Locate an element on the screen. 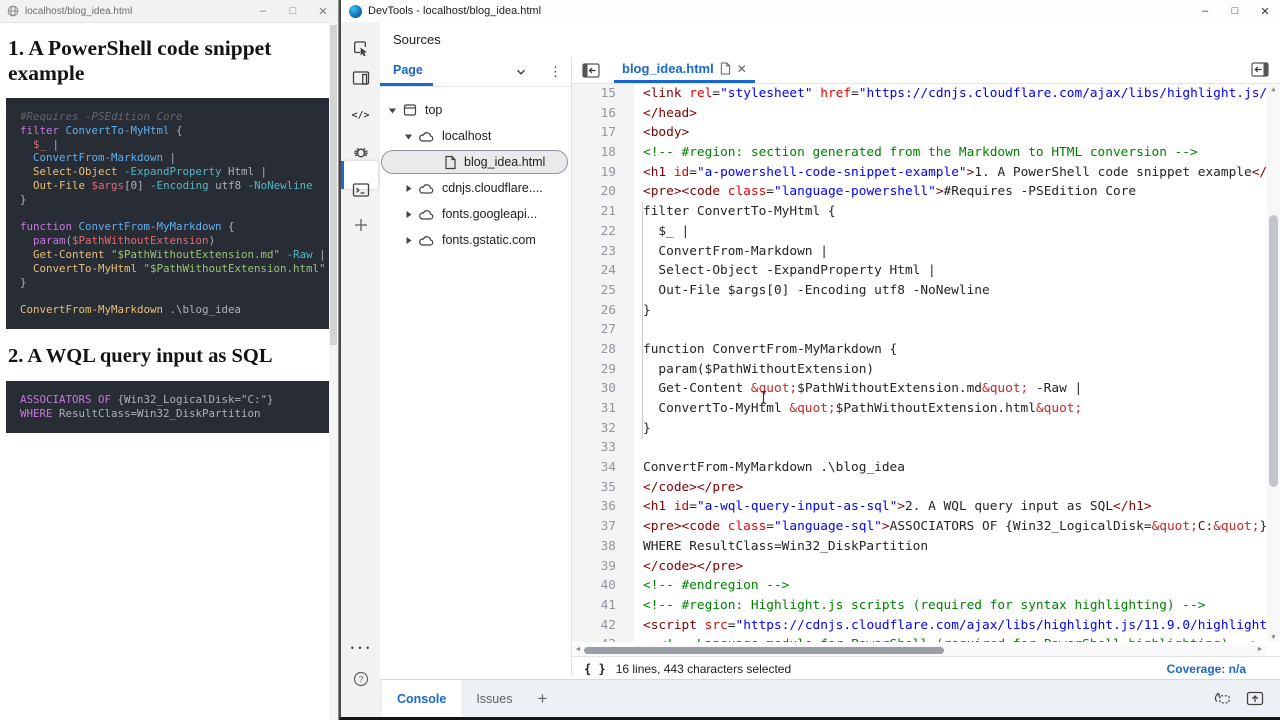 The image size is (1280, 720). hscroll-thumb is located at coordinates (764, 650).